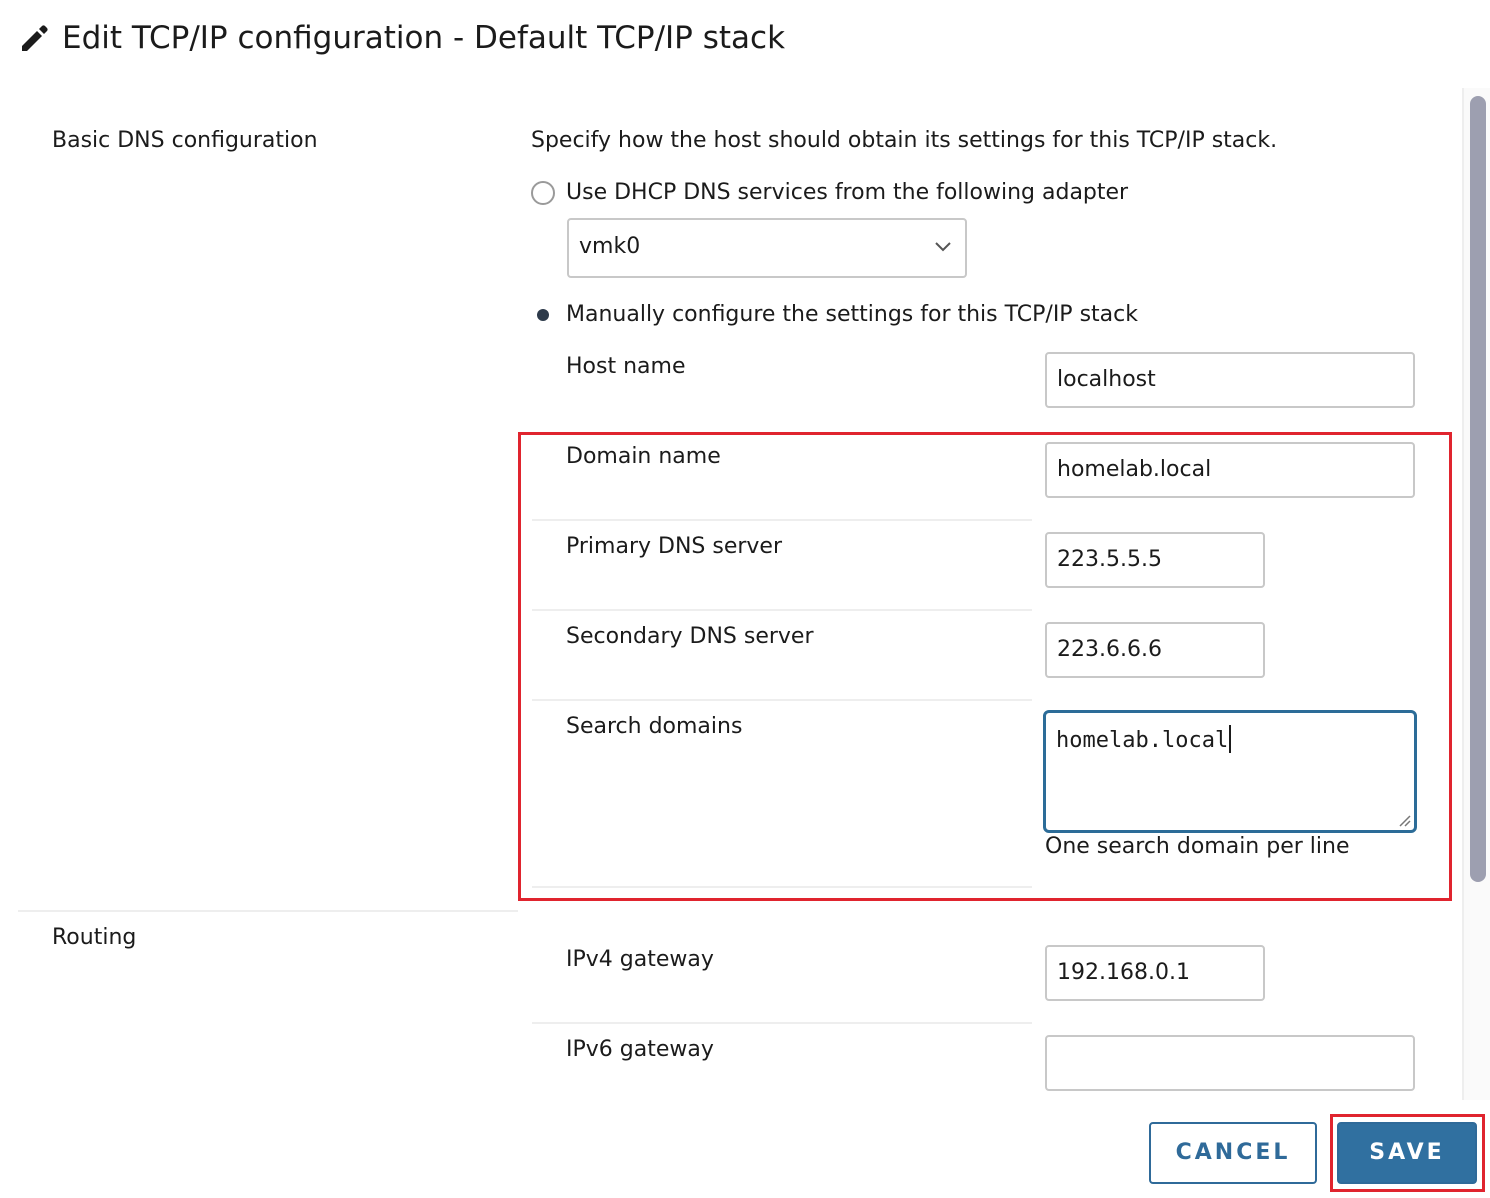 The width and height of the screenshot is (1490, 1198). What do you see at coordinates (767, 248) in the screenshot?
I see `adapter-select: vmk0` at bounding box center [767, 248].